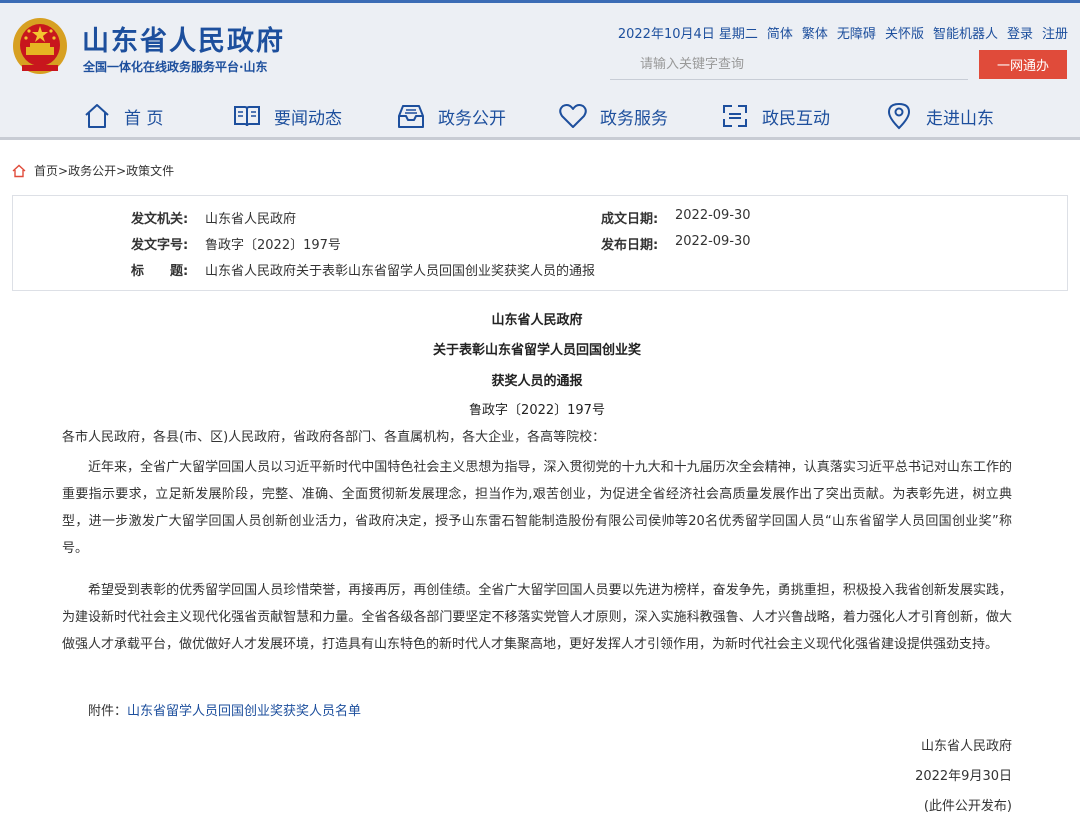  I want to click on nav-label: 政务服务, so click(634, 118).